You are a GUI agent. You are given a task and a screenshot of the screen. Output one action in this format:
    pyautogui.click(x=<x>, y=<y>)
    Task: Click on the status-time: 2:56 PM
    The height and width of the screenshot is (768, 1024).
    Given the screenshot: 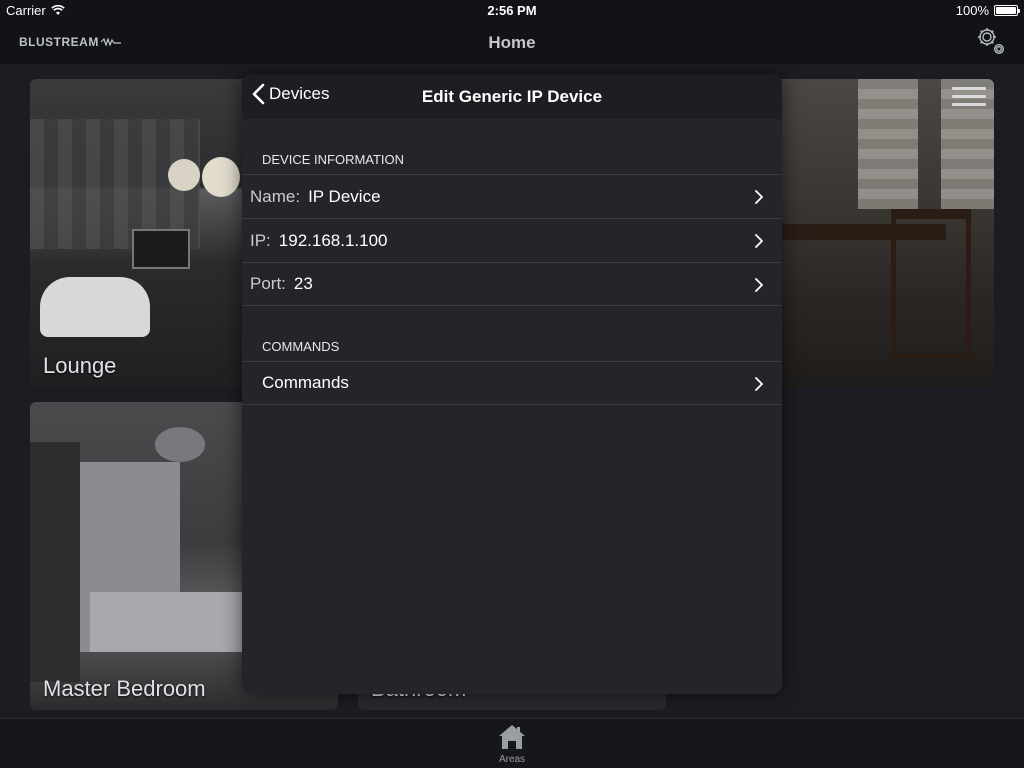 What is the action you would take?
    pyautogui.click(x=512, y=10)
    